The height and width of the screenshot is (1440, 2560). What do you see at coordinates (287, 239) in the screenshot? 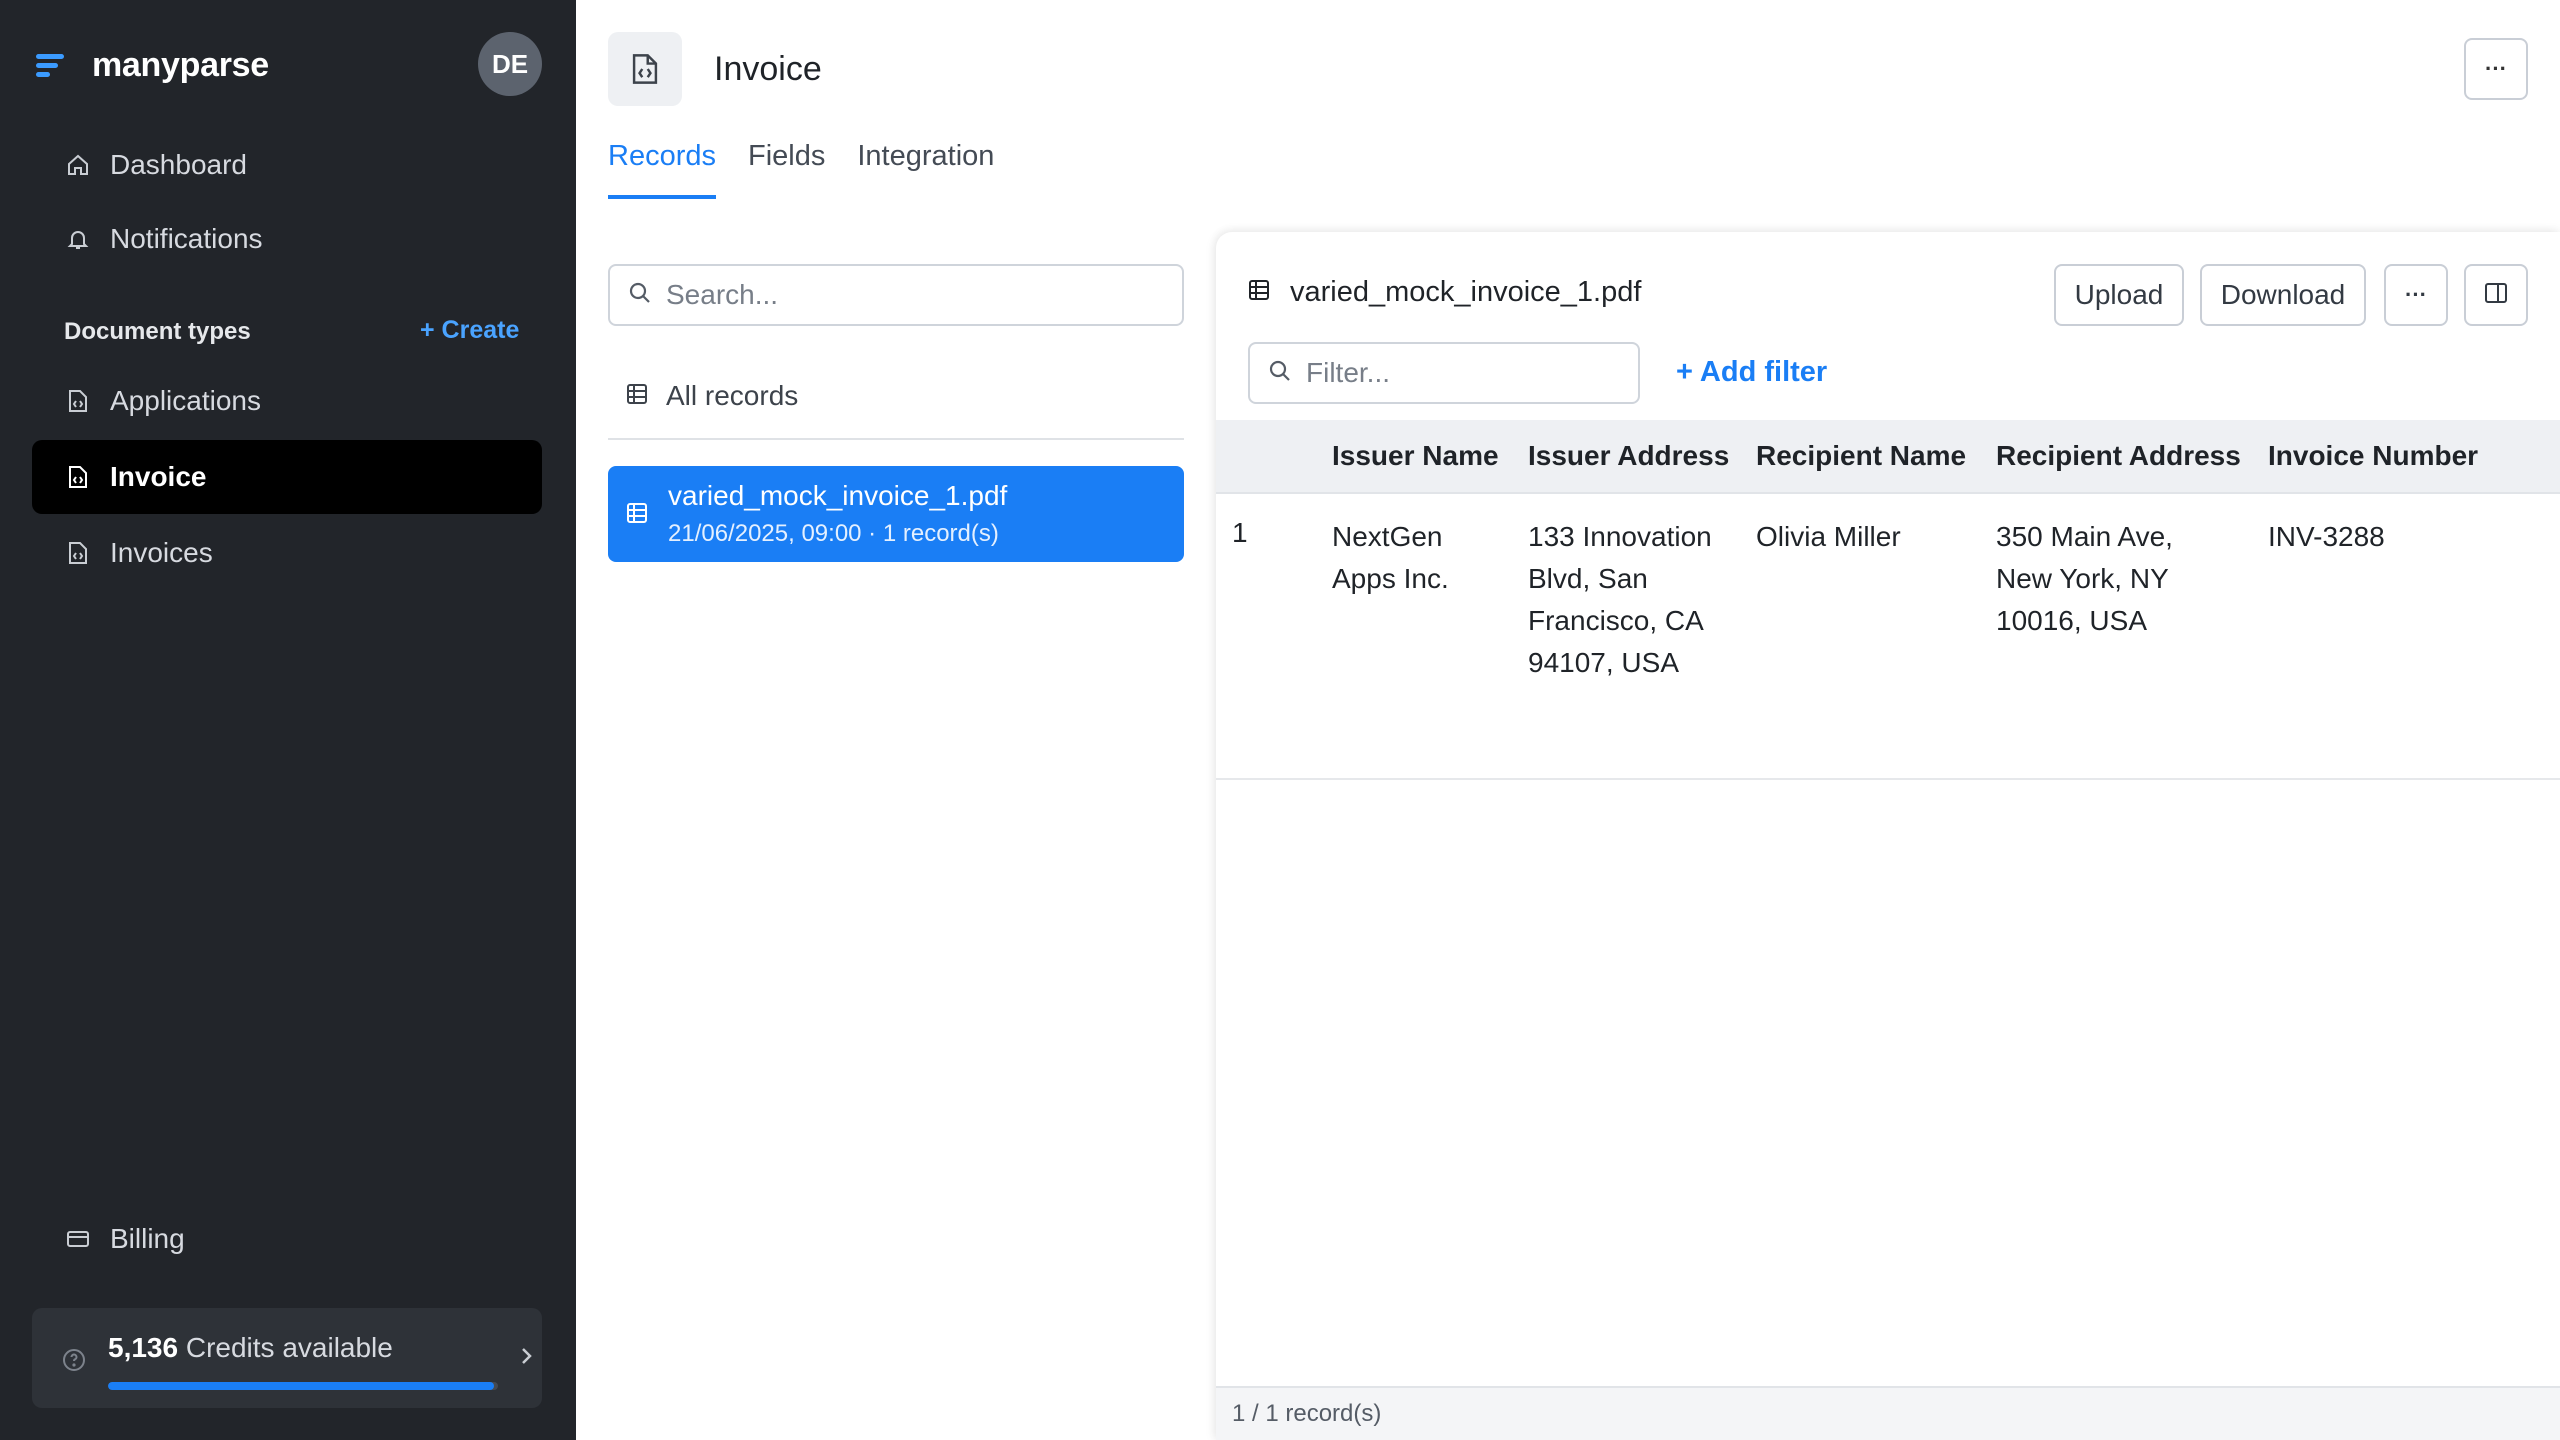
I see `sidebar-item-notifications: Notifications` at bounding box center [287, 239].